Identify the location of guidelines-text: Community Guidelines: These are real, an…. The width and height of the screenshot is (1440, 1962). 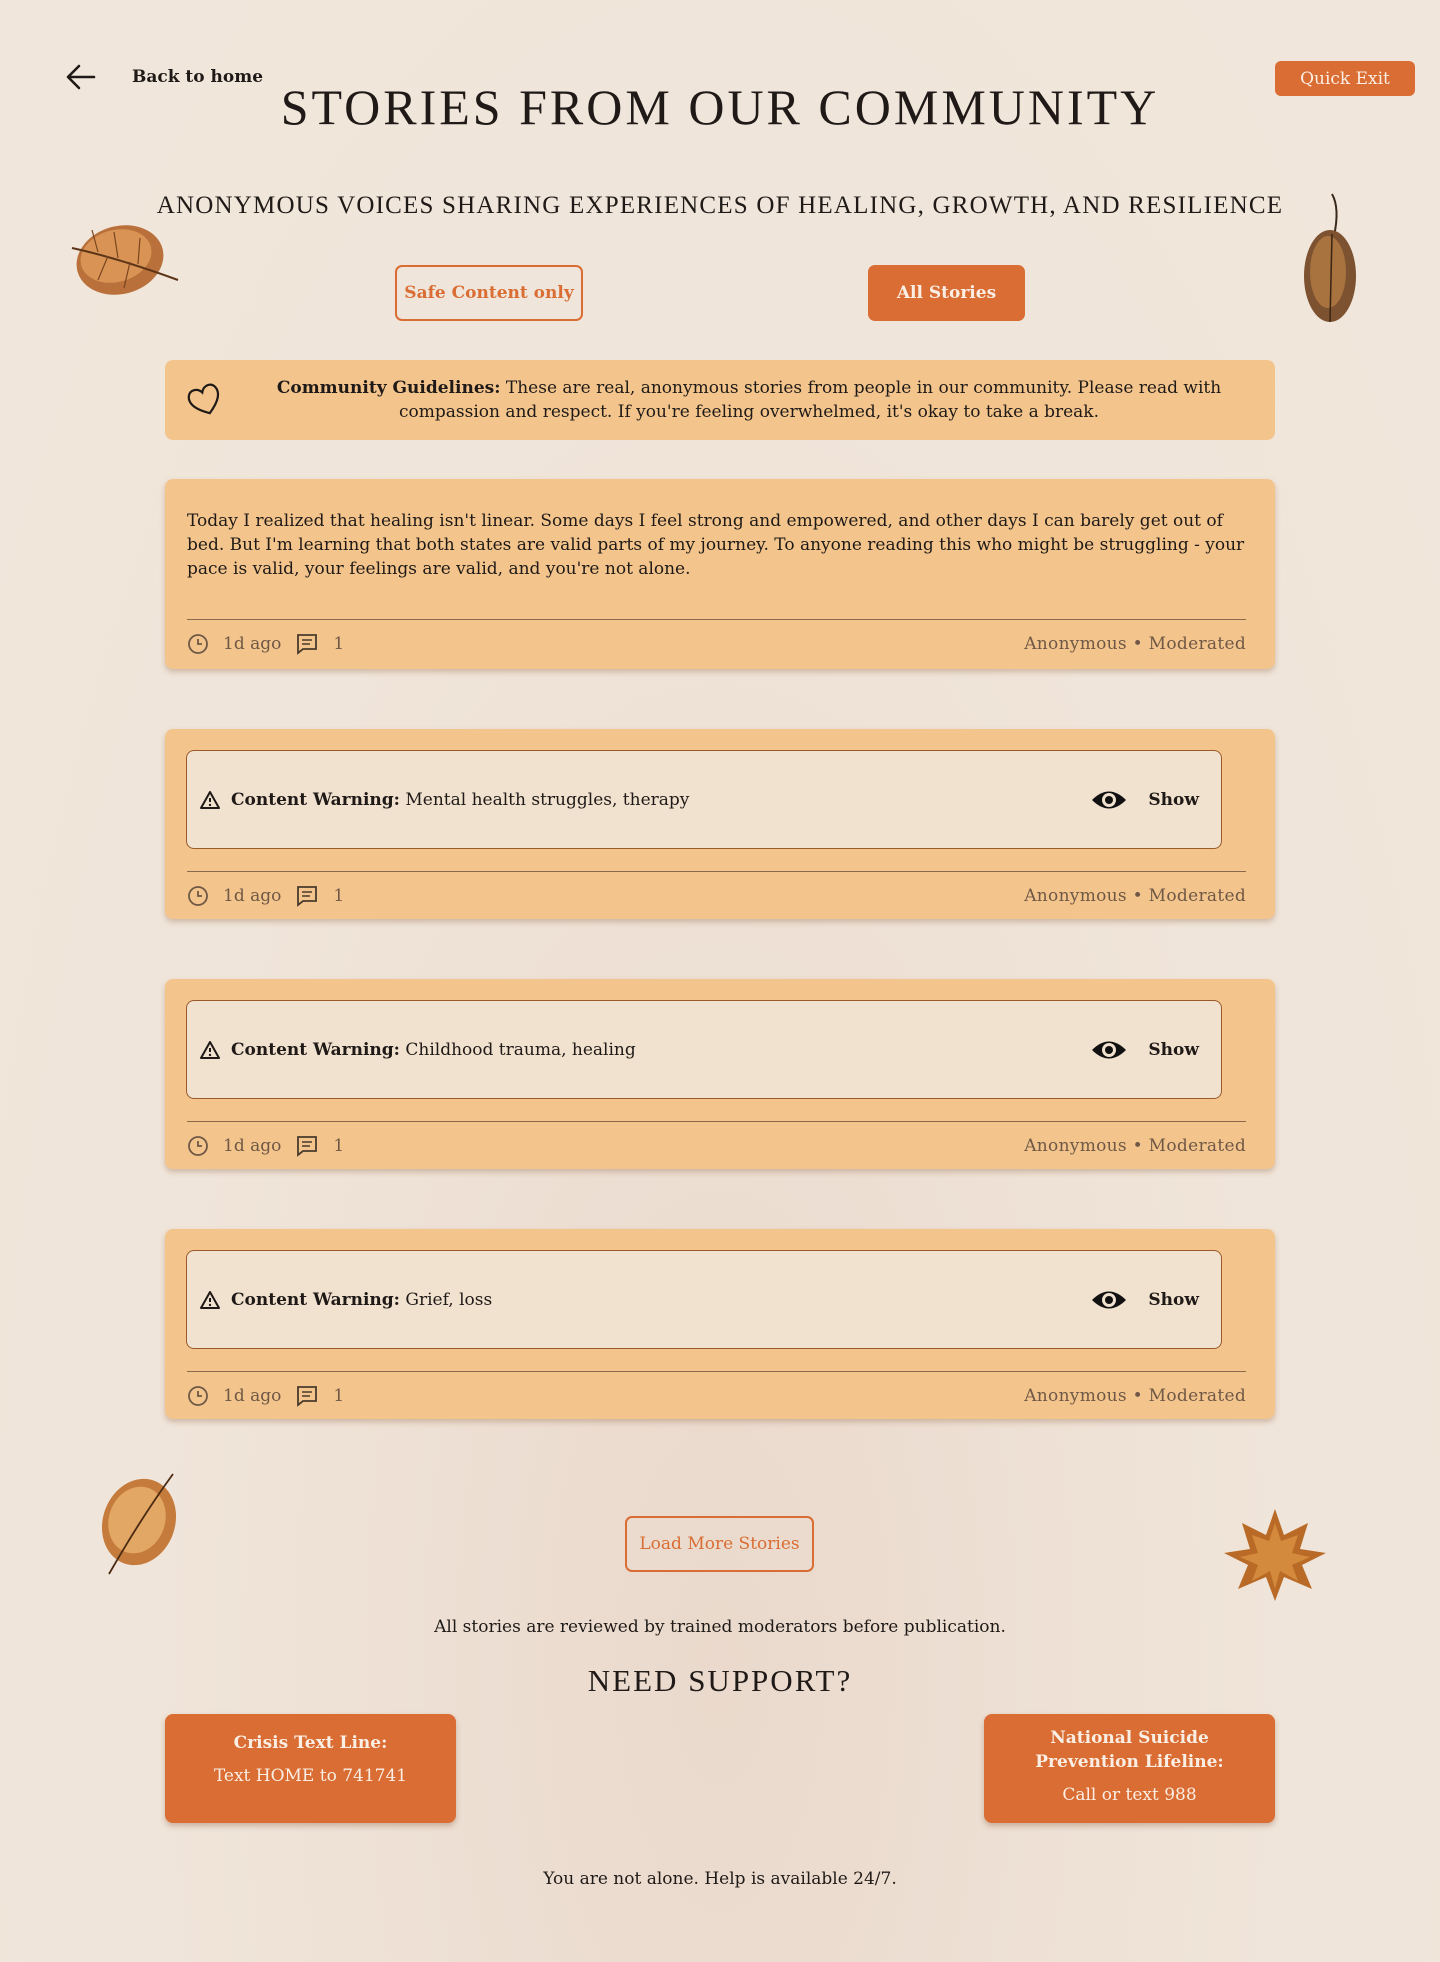
(749, 400).